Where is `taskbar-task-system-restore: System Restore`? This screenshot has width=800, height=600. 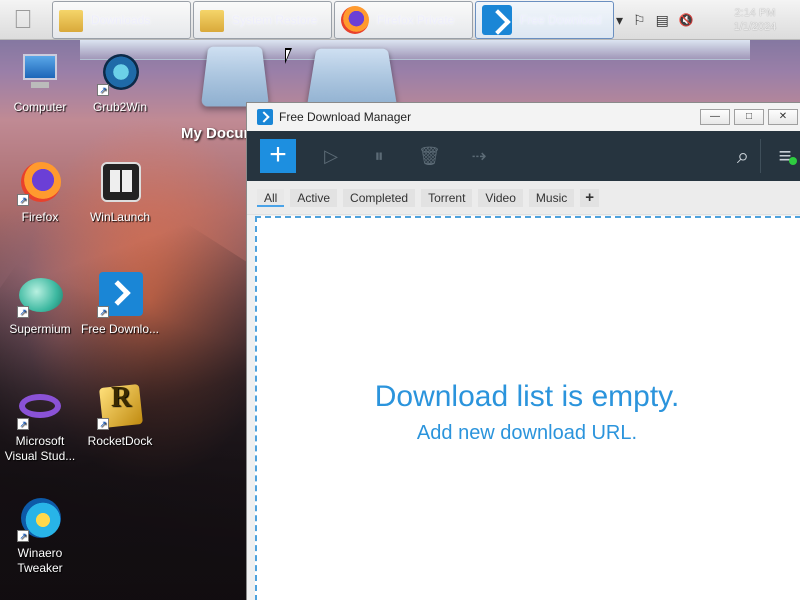
taskbar-task-system-restore: System Restore is located at coordinates (262, 20).